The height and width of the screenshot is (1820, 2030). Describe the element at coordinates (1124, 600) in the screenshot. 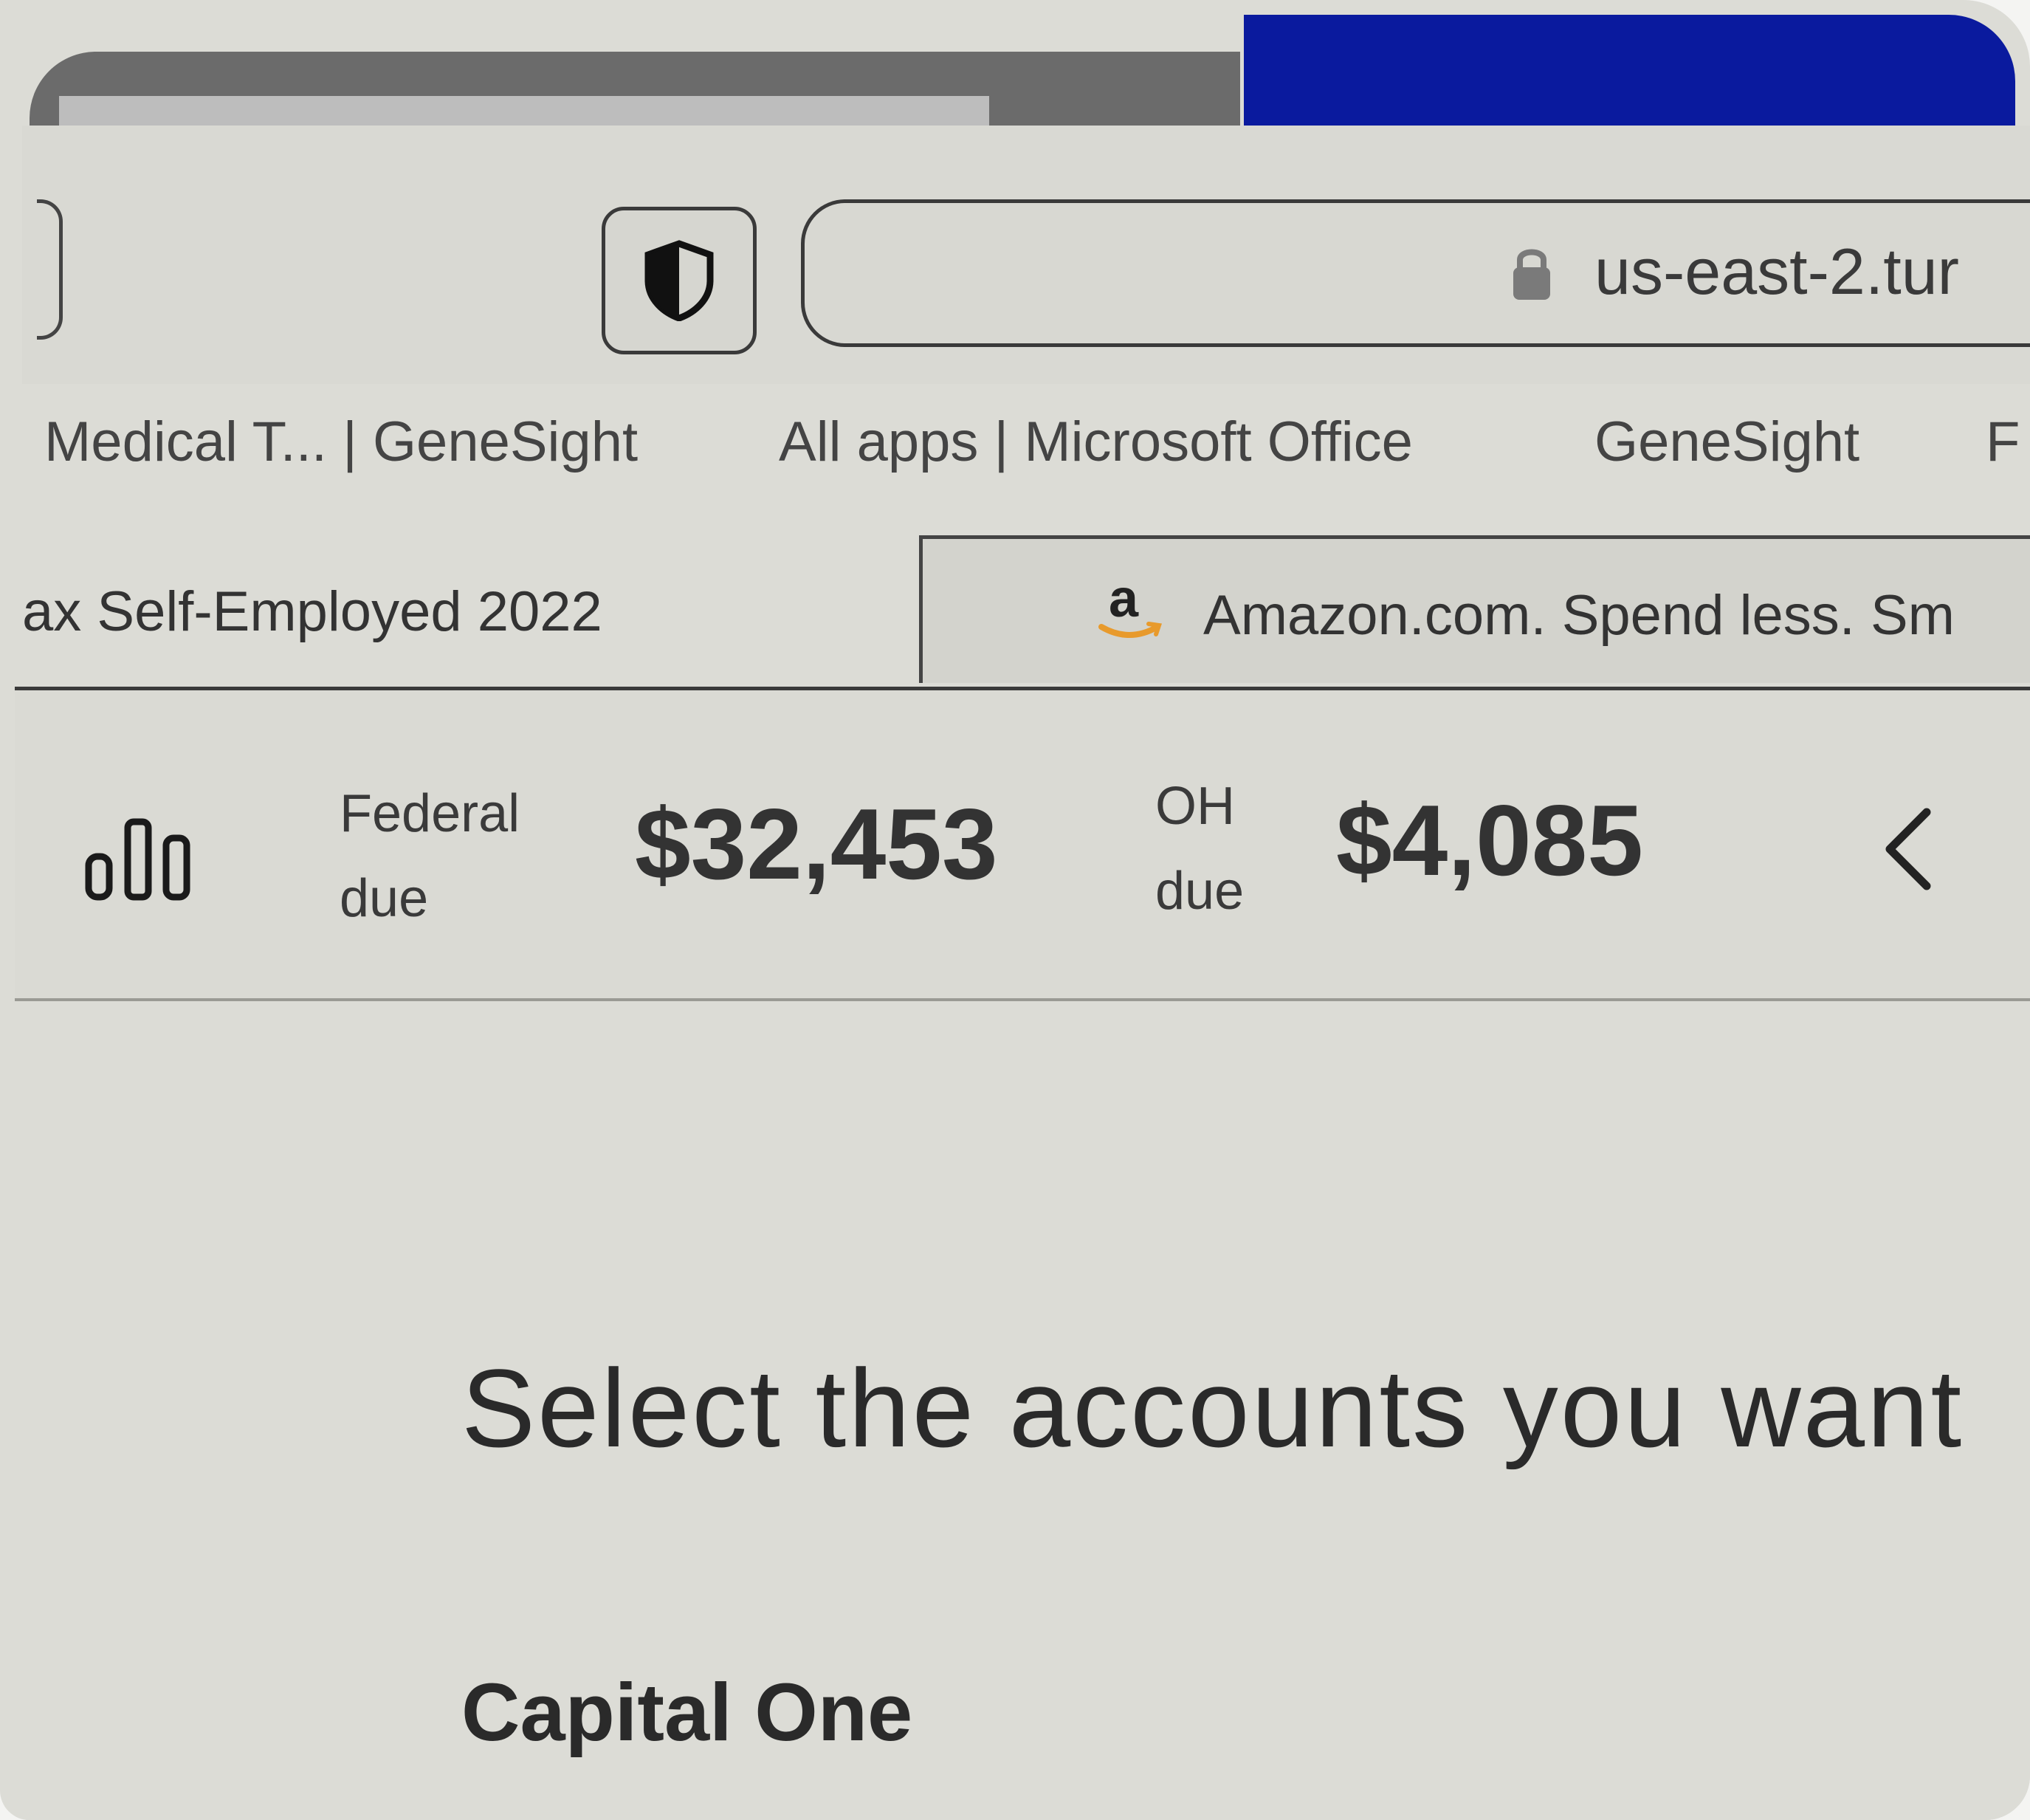

I see `amazon-icon-letter: a` at that location.